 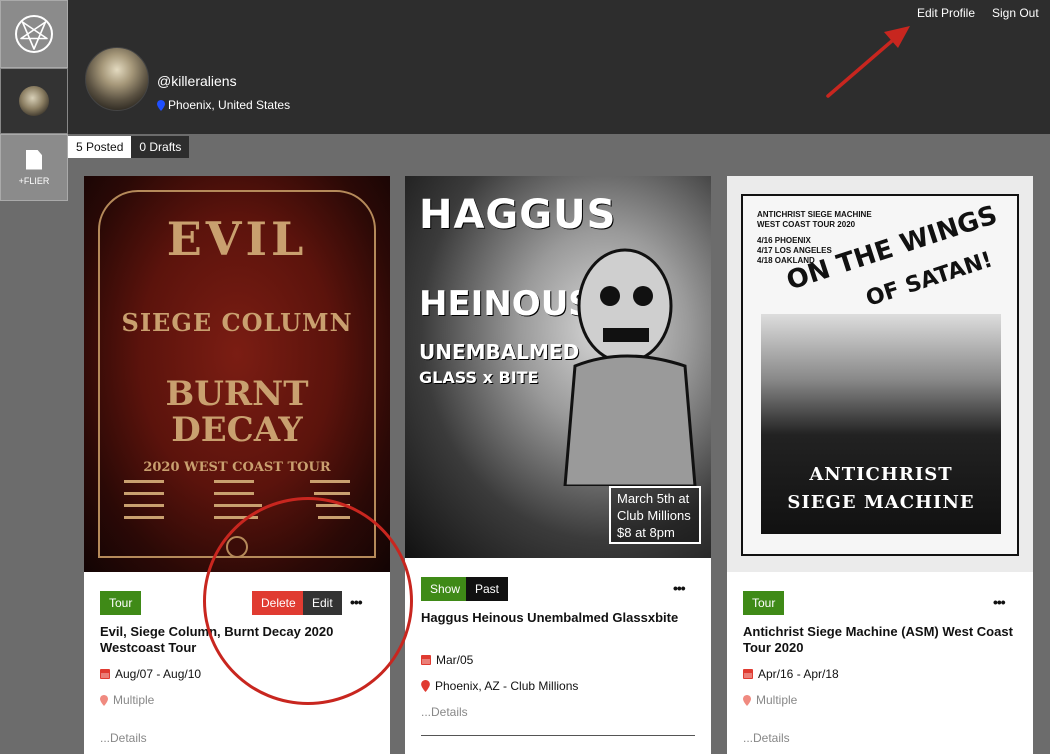 I want to click on poster-info-line2: Club Millions, so click(x=654, y=515).